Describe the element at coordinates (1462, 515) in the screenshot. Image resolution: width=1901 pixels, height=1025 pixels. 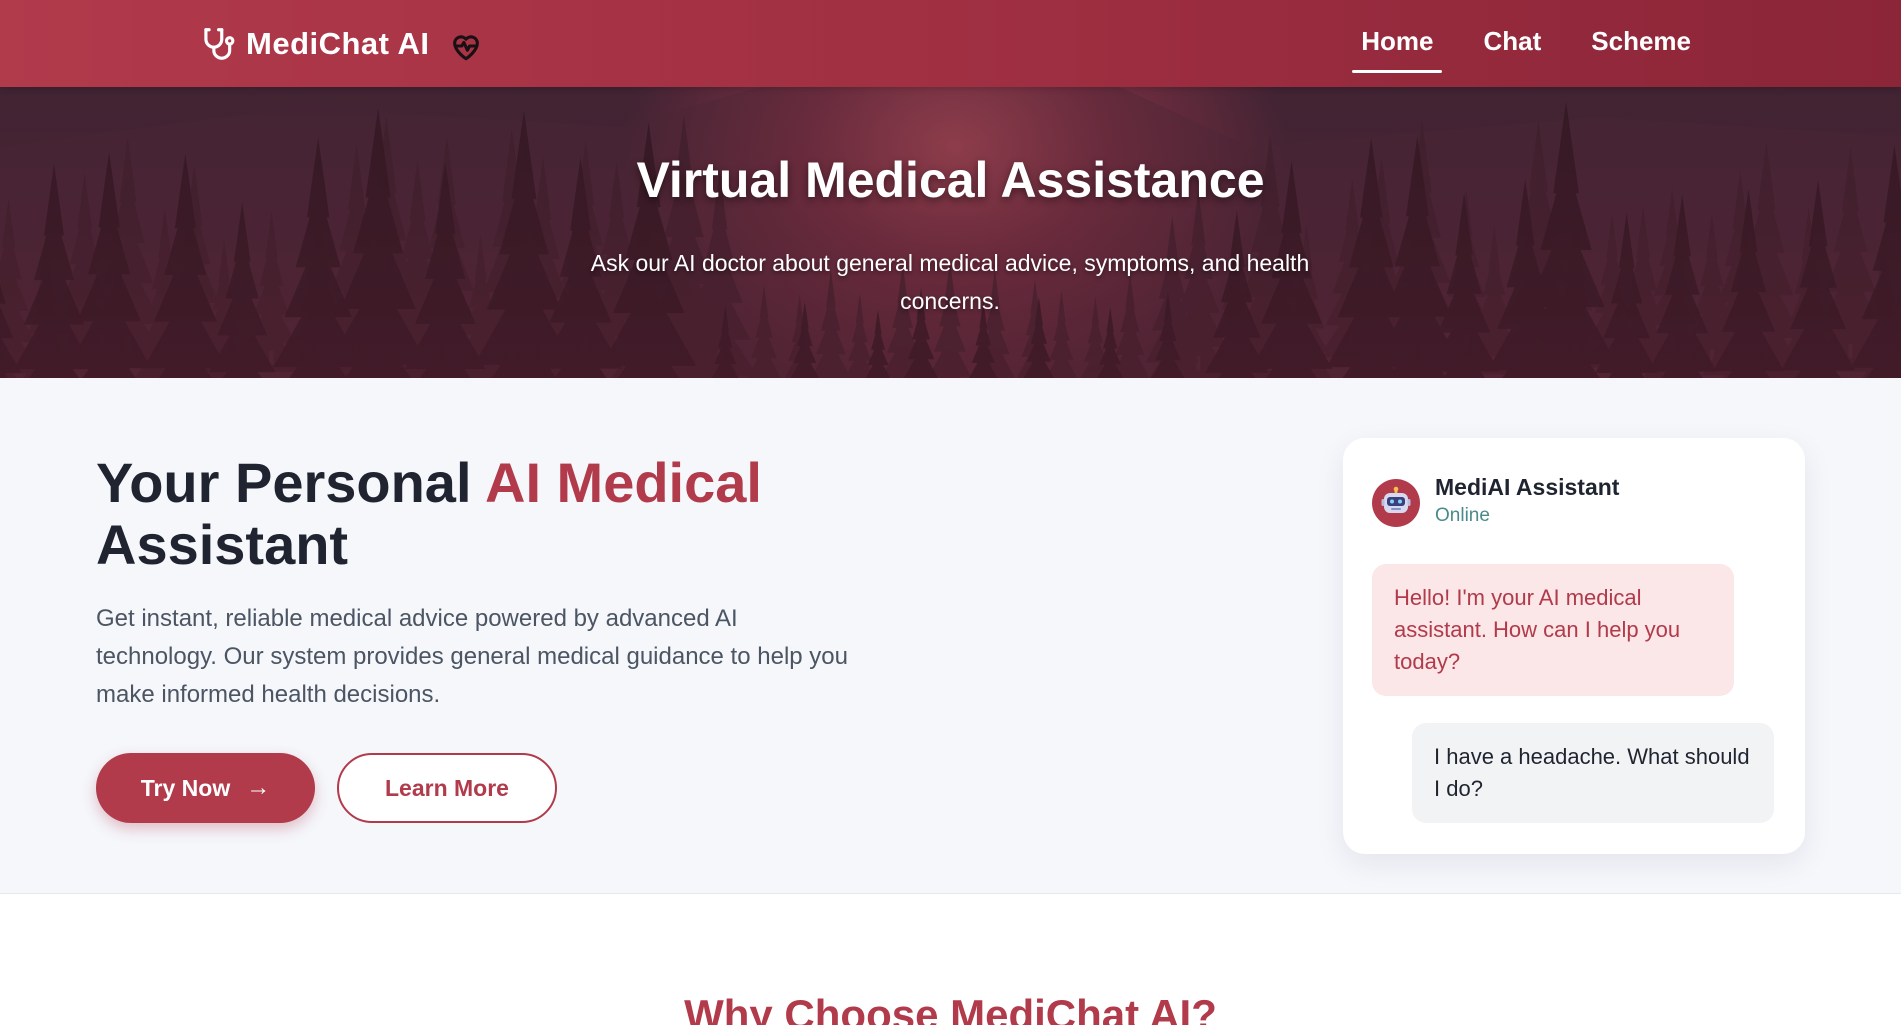
I see `assistant-status: Online` at that location.